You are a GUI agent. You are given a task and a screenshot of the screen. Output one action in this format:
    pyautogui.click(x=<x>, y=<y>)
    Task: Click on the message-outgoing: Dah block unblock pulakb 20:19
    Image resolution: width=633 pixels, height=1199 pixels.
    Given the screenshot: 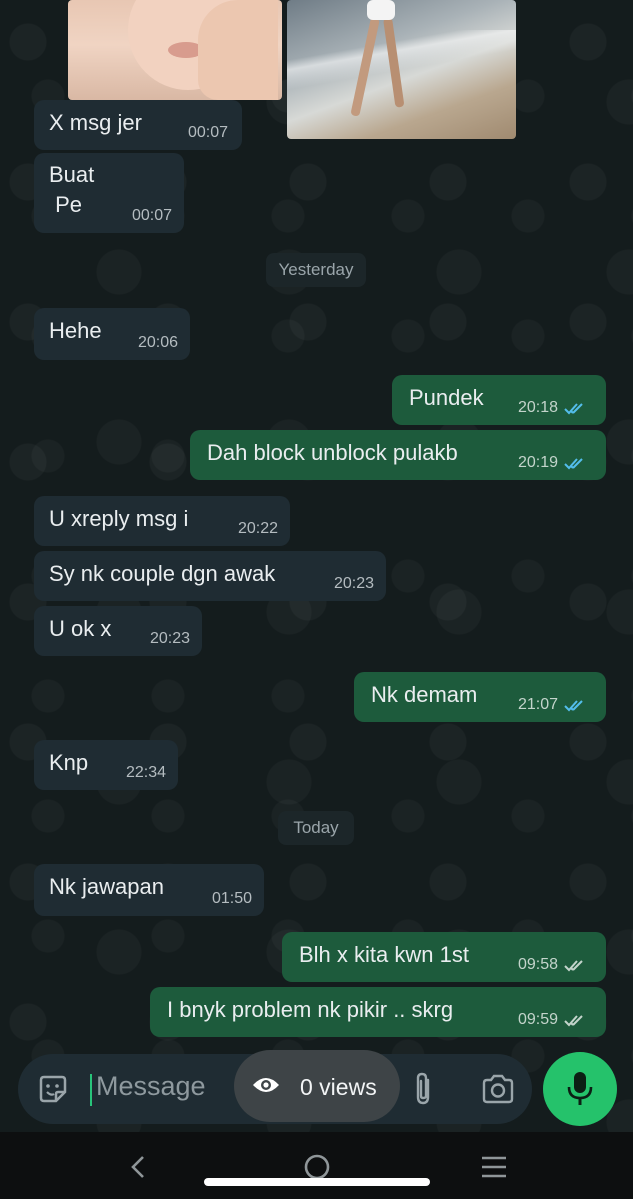 What is the action you would take?
    pyautogui.click(x=398, y=455)
    